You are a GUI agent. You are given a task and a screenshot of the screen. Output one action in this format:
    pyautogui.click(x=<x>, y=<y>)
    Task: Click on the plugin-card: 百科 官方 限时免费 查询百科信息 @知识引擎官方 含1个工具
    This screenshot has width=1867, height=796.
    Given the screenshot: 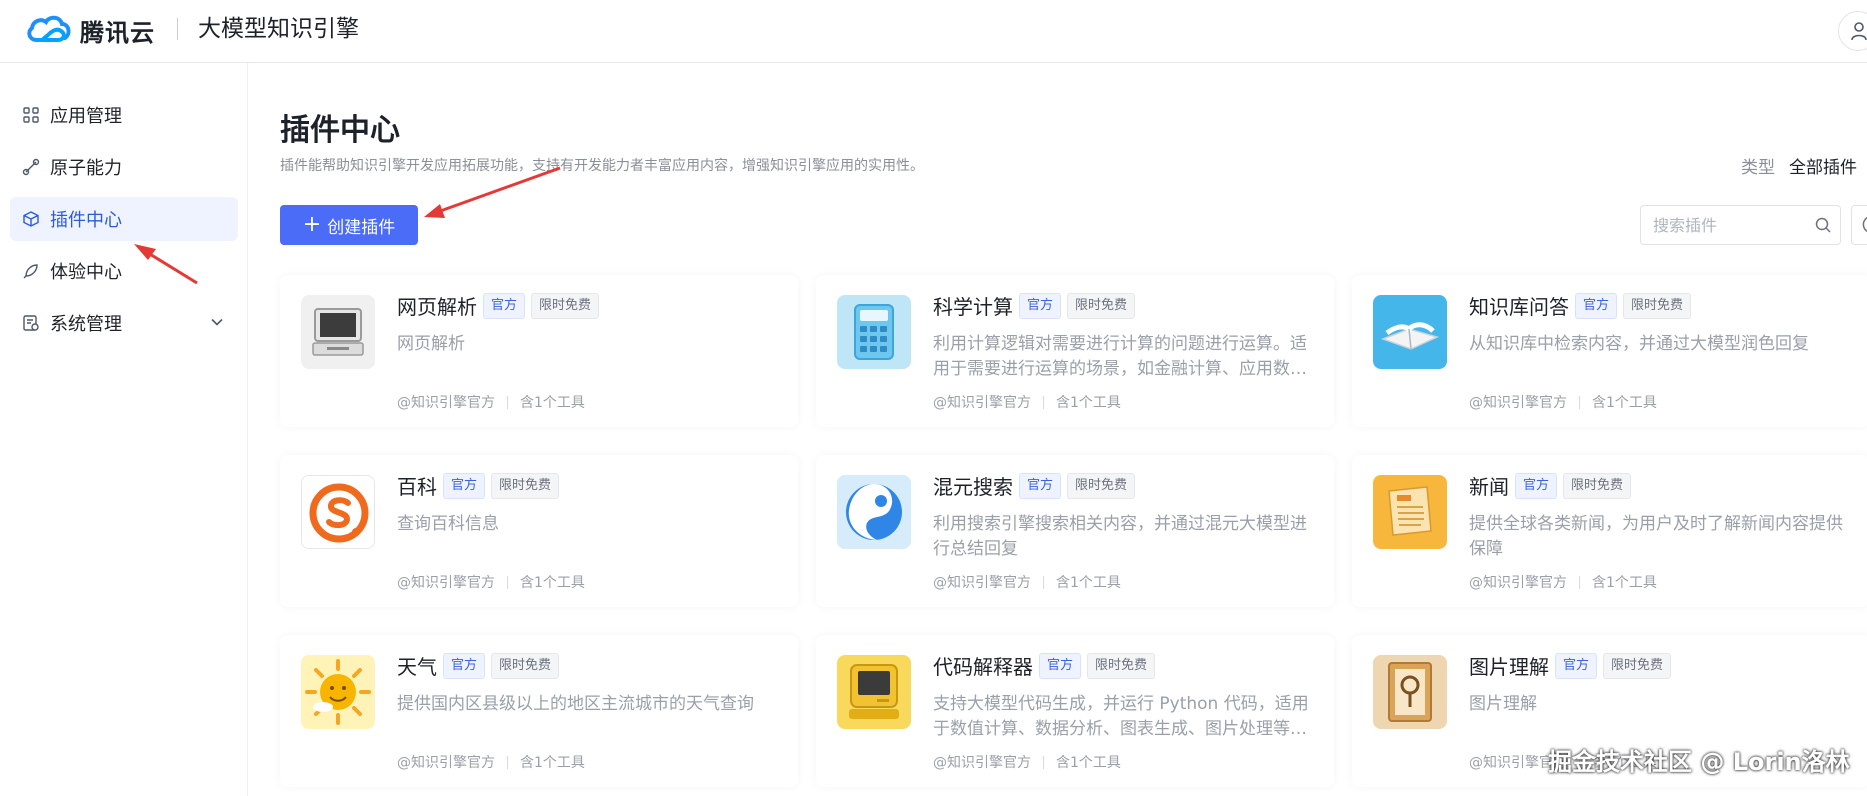 What is the action you would take?
    pyautogui.click(x=539, y=531)
    